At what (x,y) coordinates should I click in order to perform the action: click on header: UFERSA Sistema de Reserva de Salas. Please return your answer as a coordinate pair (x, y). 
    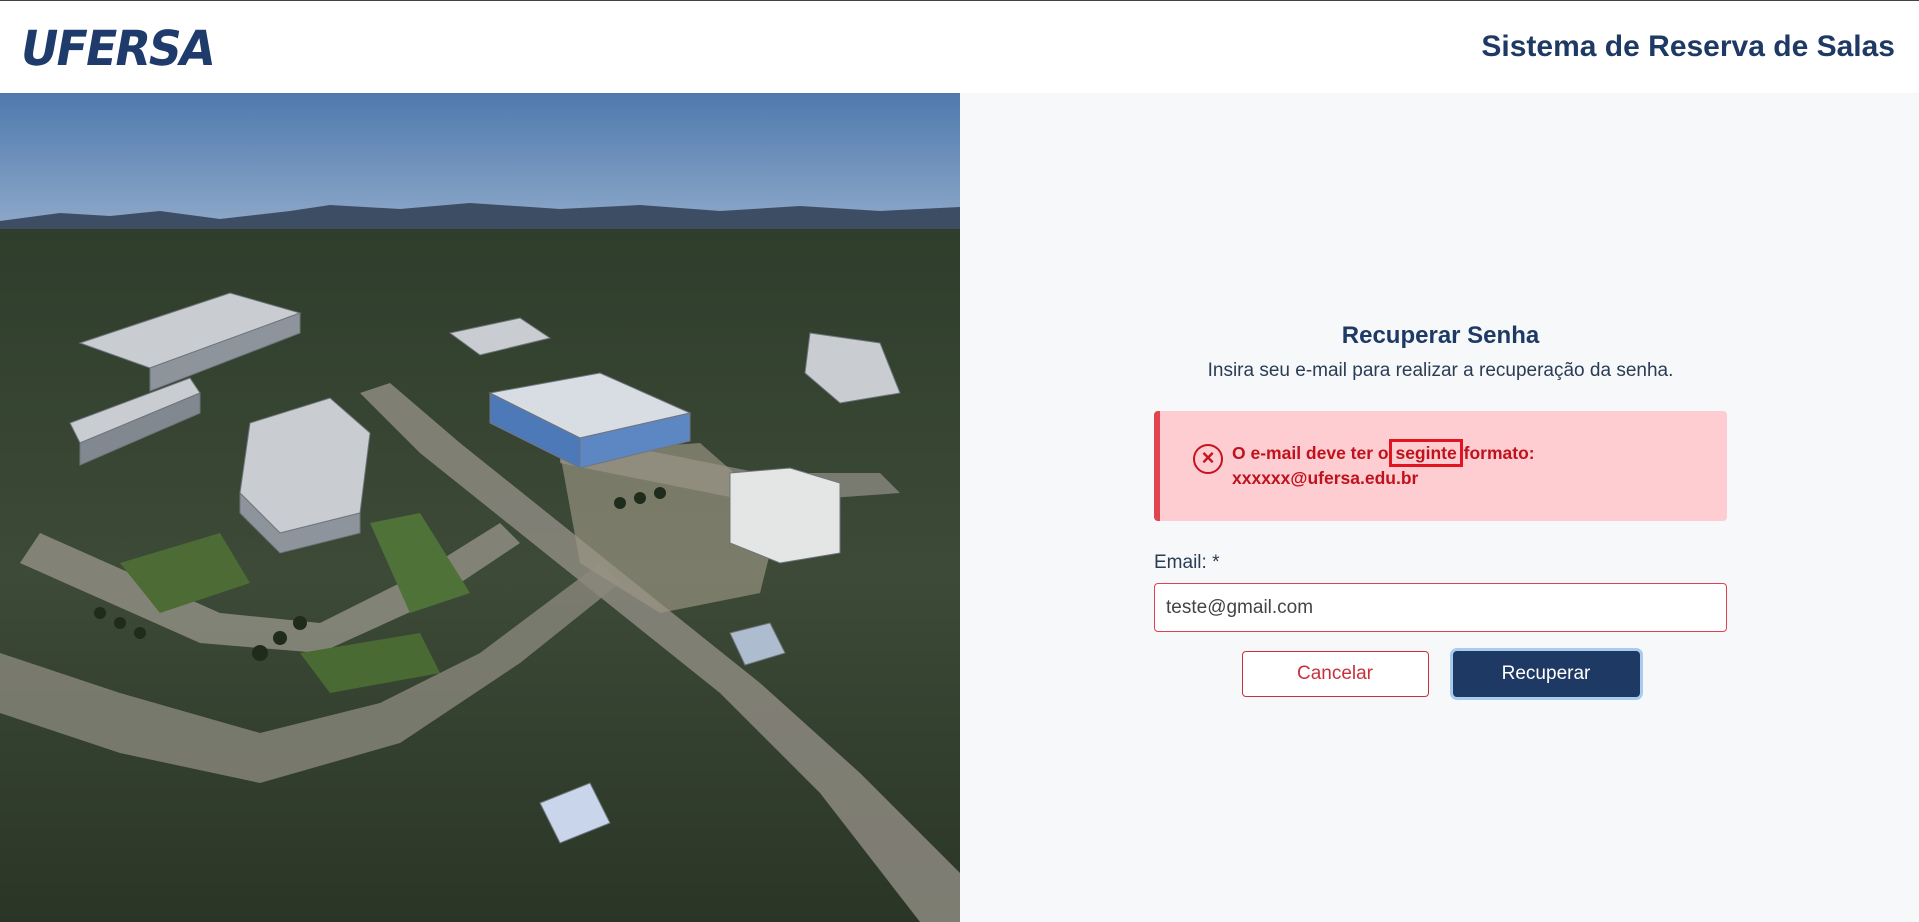
    Looking at the image, I should click on (959, 46).